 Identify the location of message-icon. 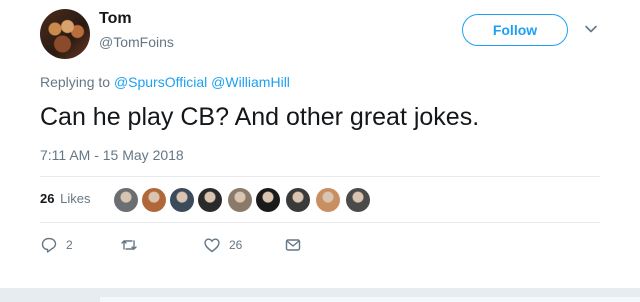
(293, 245).